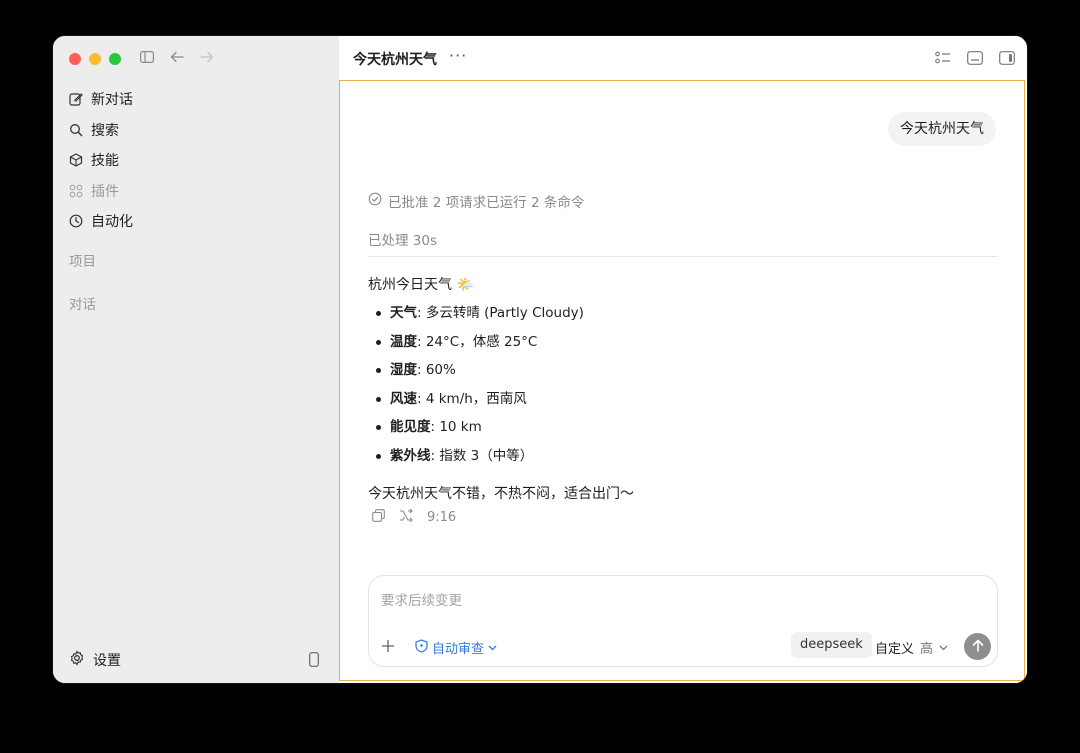 This screenshot has width=1080, height=753. I want to click on detail-key: 紫外线, so click(410, 455).